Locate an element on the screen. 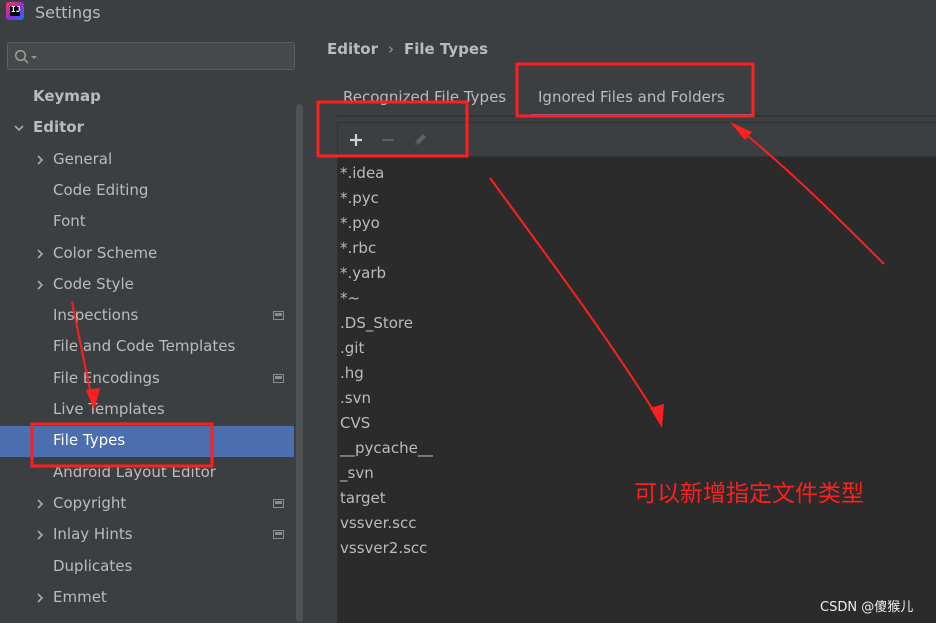  chevron-down-icon is located at coordinates (19, 128).